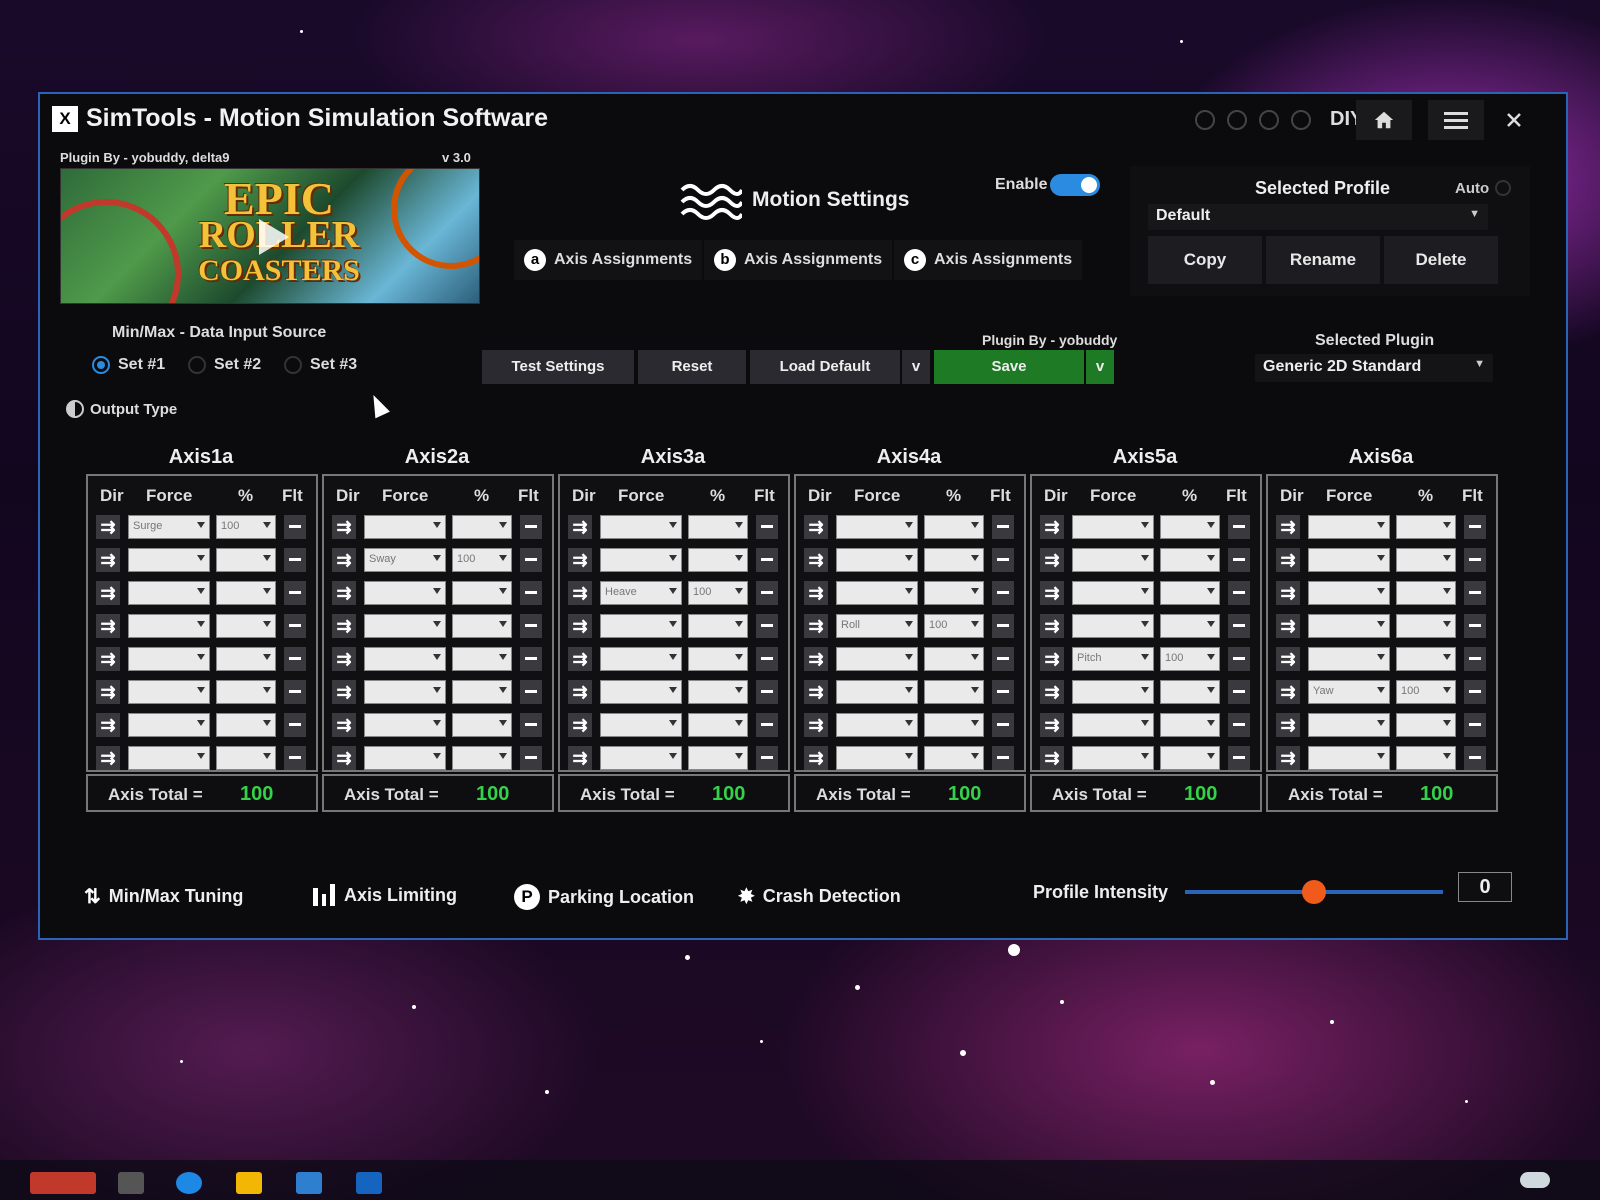 The height and width of the screenshot is (1200, 1600). Describe the element at coordinates (1314, 892) in the screenshot. I see `slider-thumb` at that location.